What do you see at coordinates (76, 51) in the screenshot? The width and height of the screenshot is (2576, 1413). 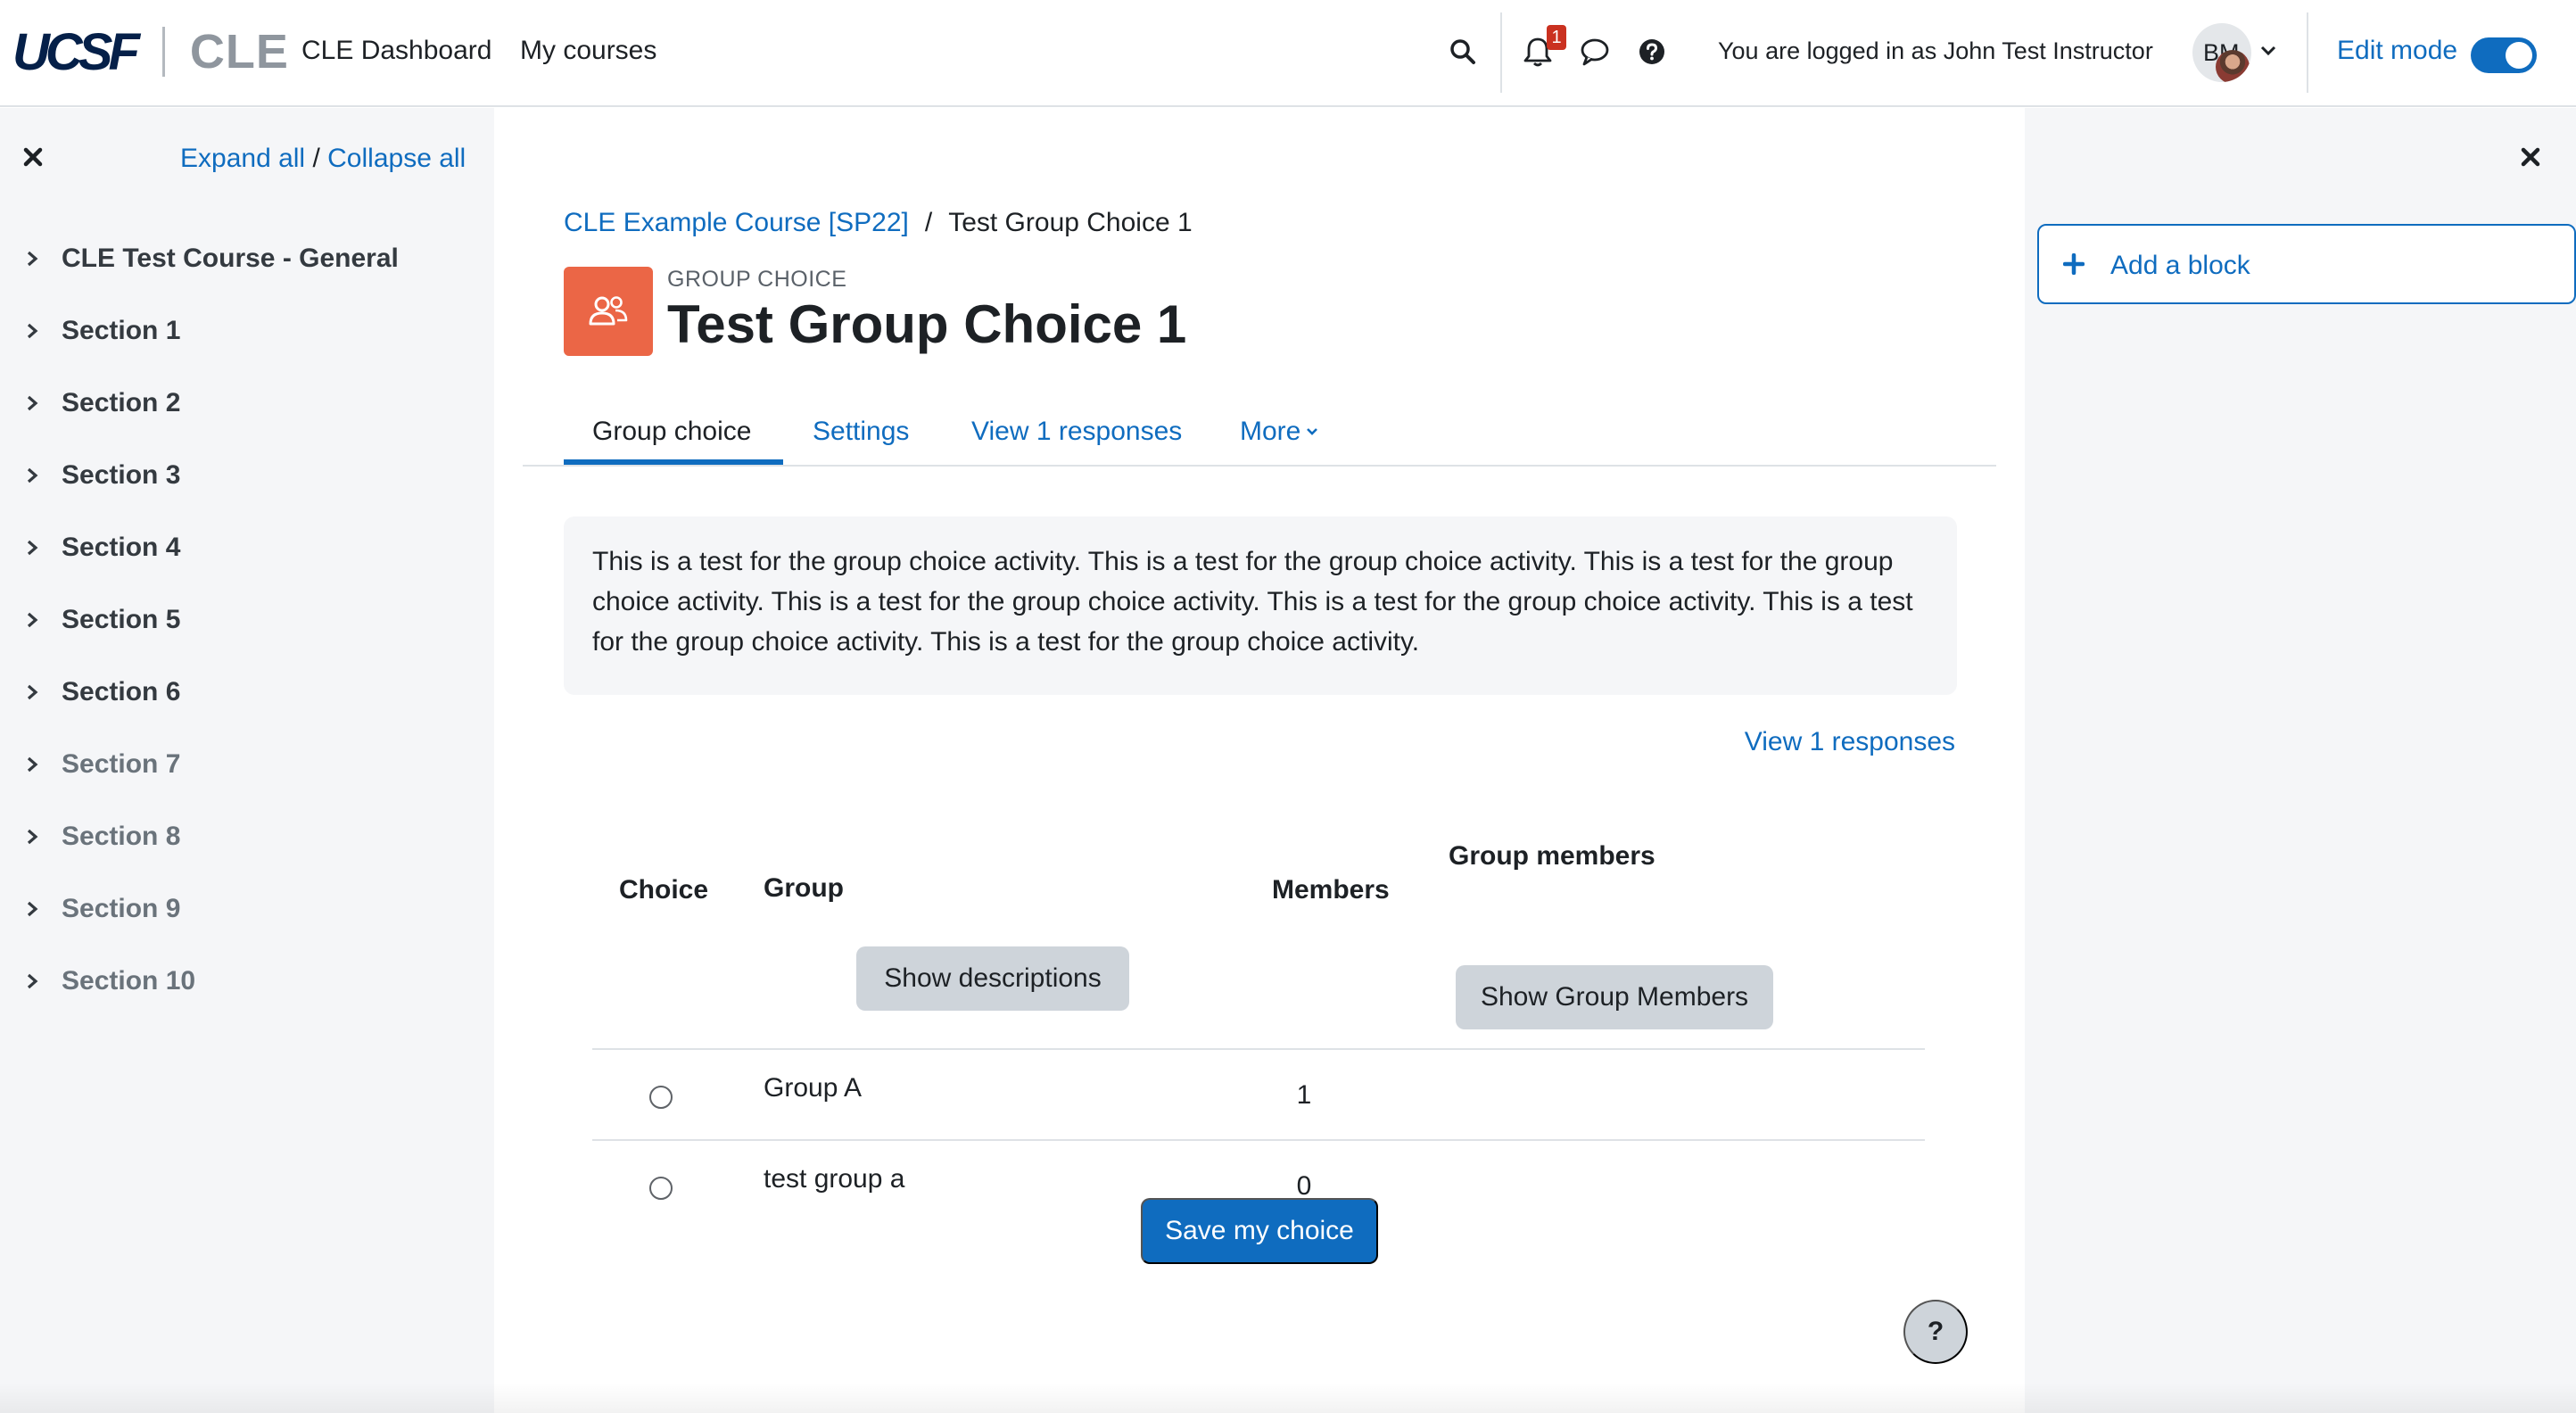 I see `logo-primary: UCSF` at bounding box center [76, 51].